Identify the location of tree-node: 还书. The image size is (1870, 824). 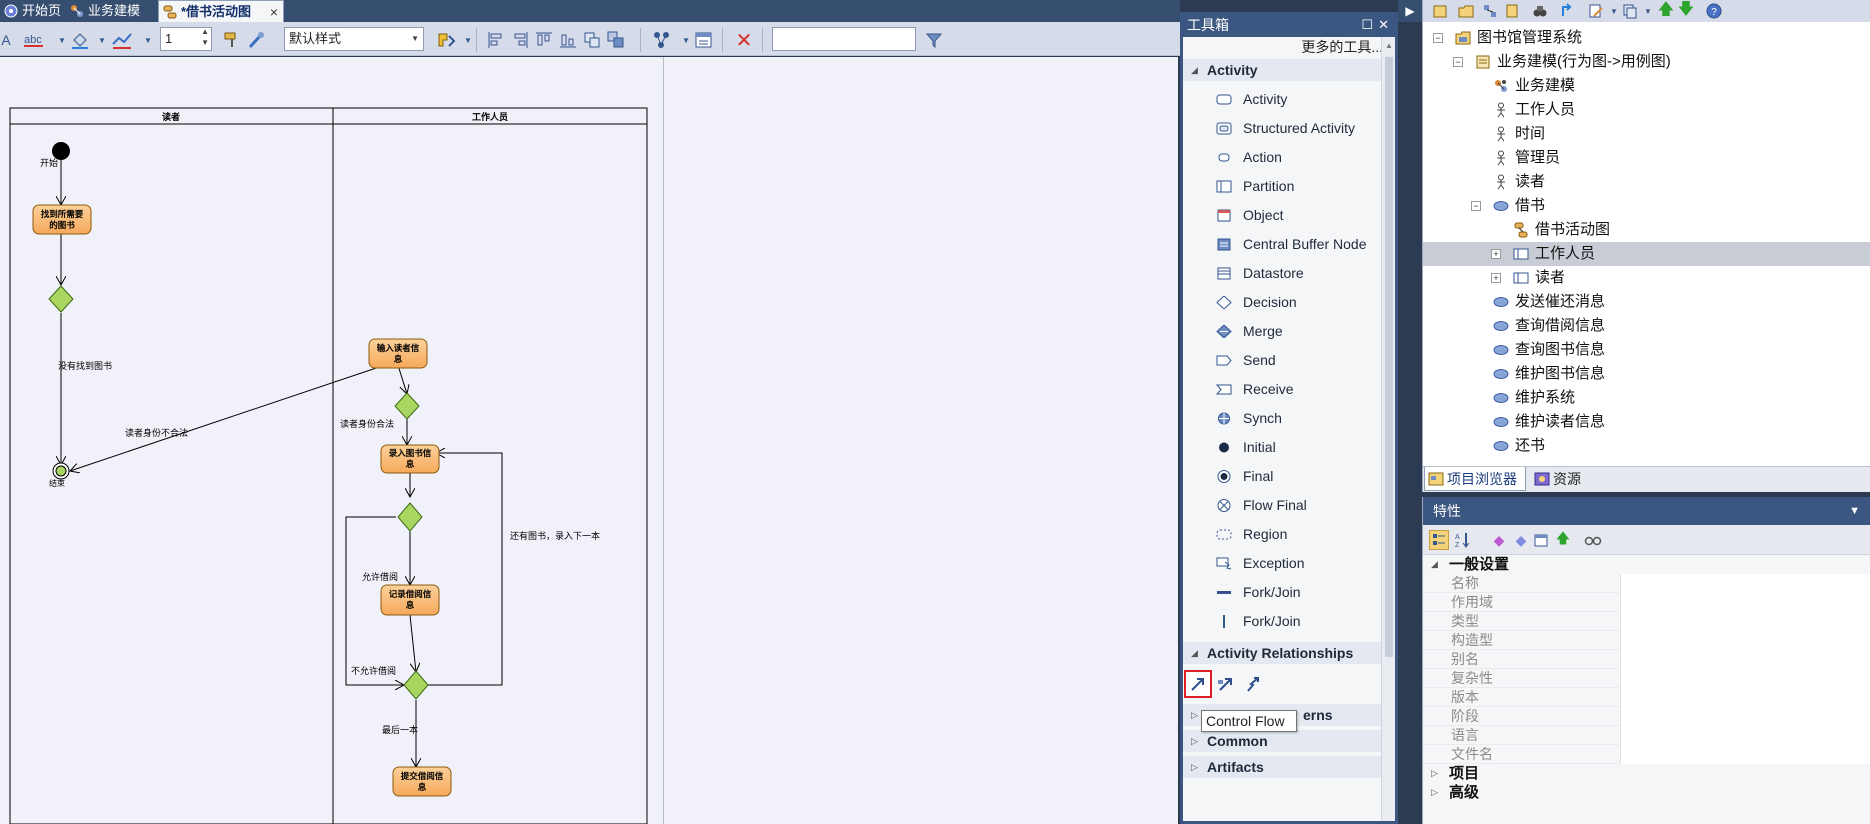
(1646, 446).